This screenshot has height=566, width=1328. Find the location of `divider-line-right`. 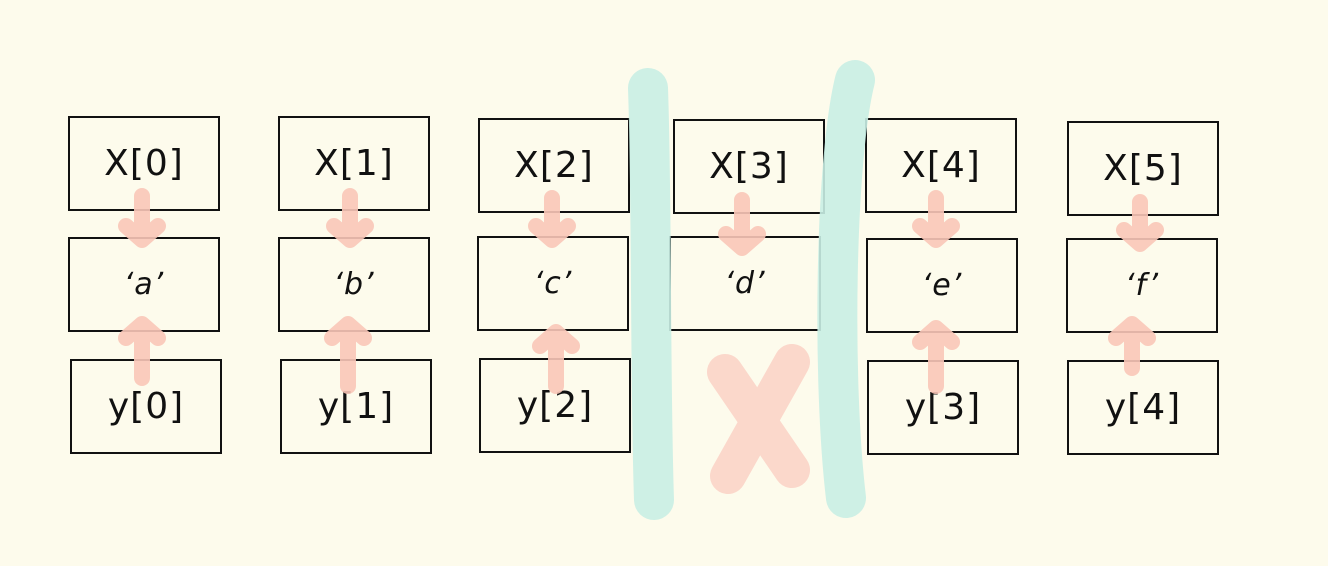

divider-line-right is located at coordinates (846, 289).